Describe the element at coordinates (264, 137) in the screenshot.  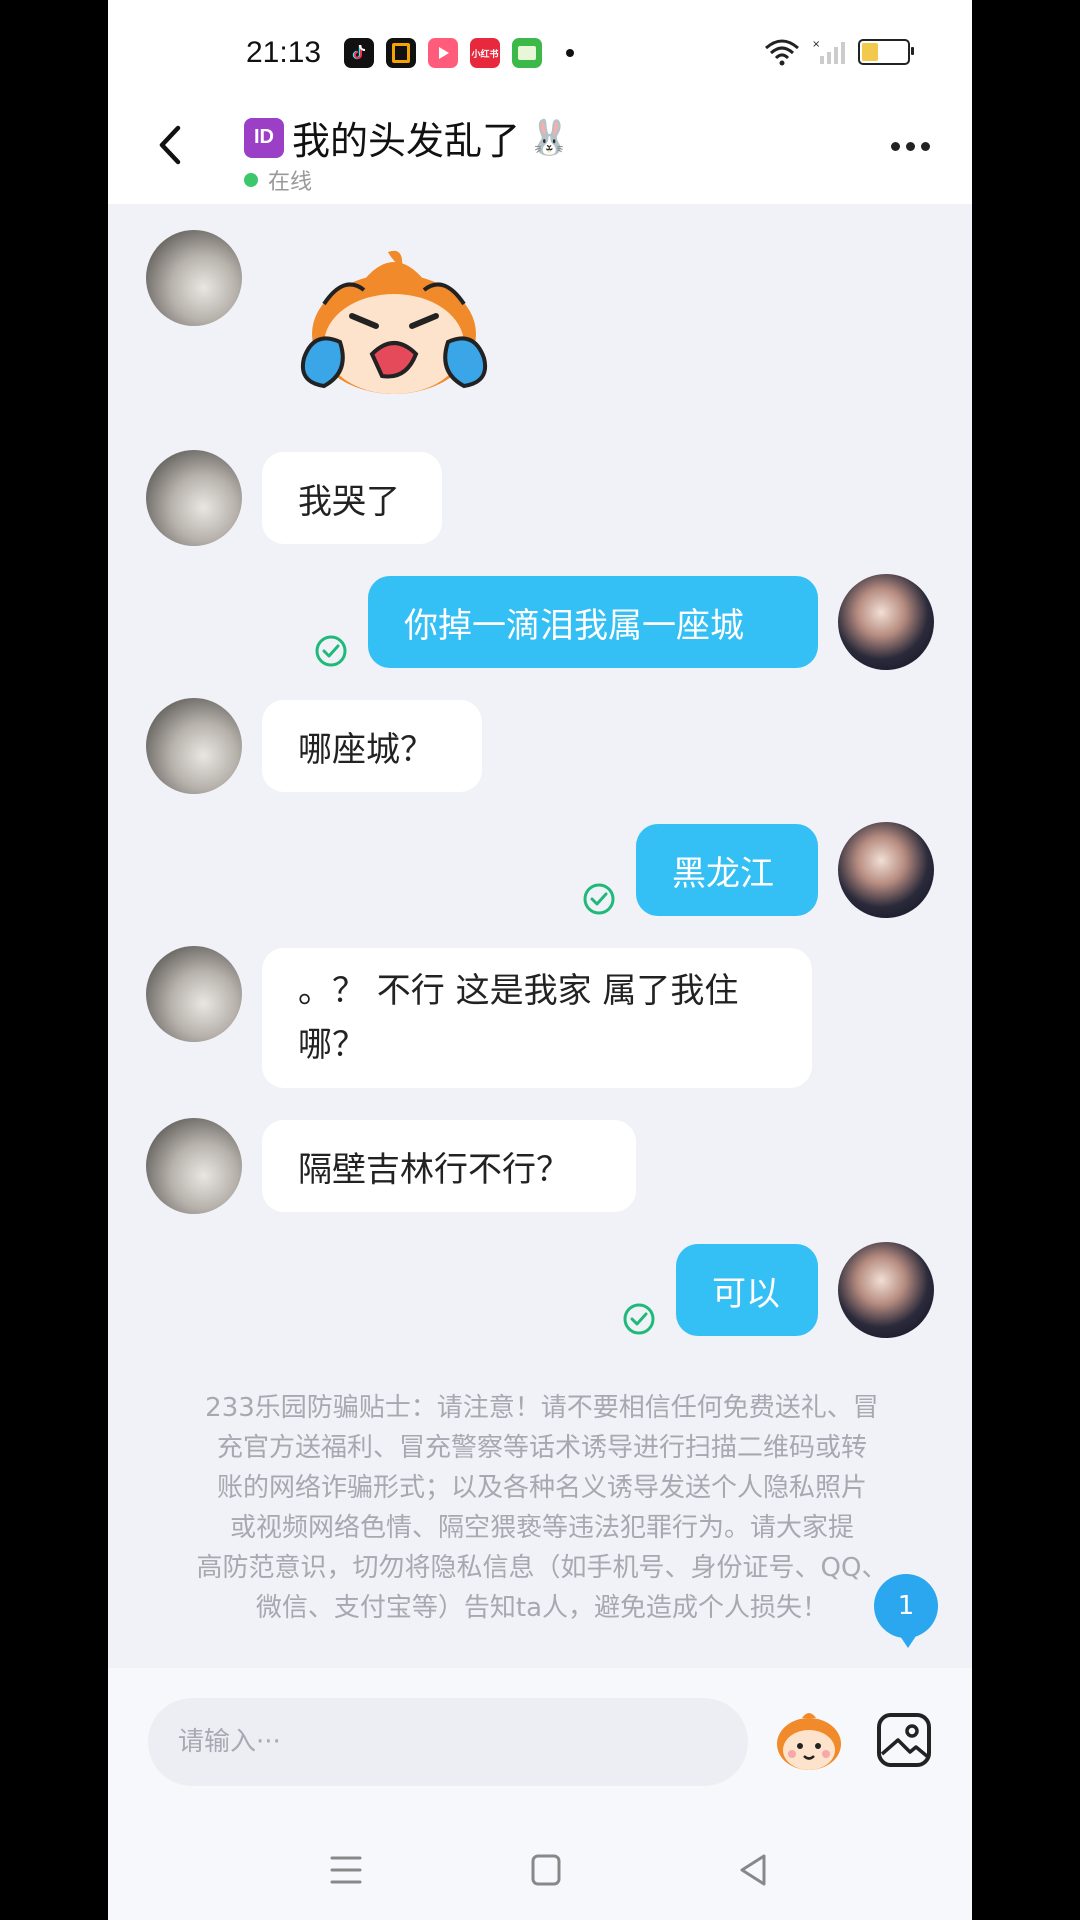
I see `id-badge-icon: ID` at that location.